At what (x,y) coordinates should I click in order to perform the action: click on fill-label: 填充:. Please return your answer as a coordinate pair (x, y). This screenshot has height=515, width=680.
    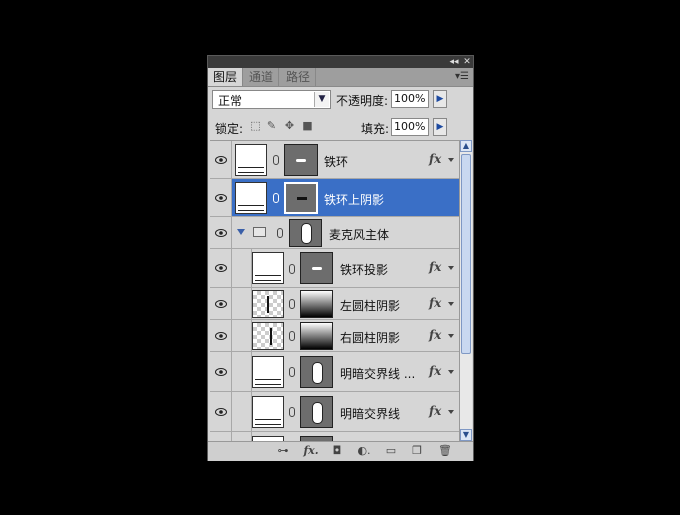
    Looking at the image, I should click on (375, 129).